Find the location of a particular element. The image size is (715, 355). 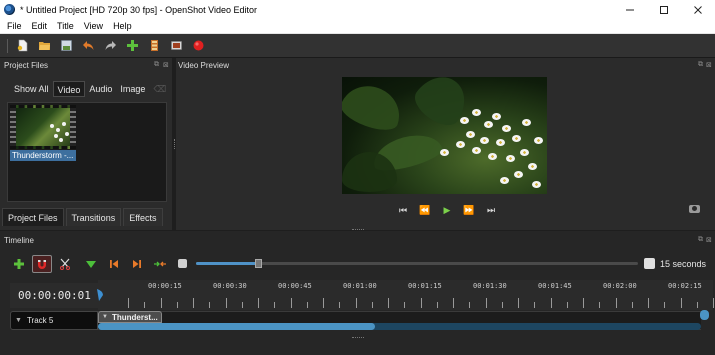

ruler-label: 00:02:15 is located at coordinates (685, 286).